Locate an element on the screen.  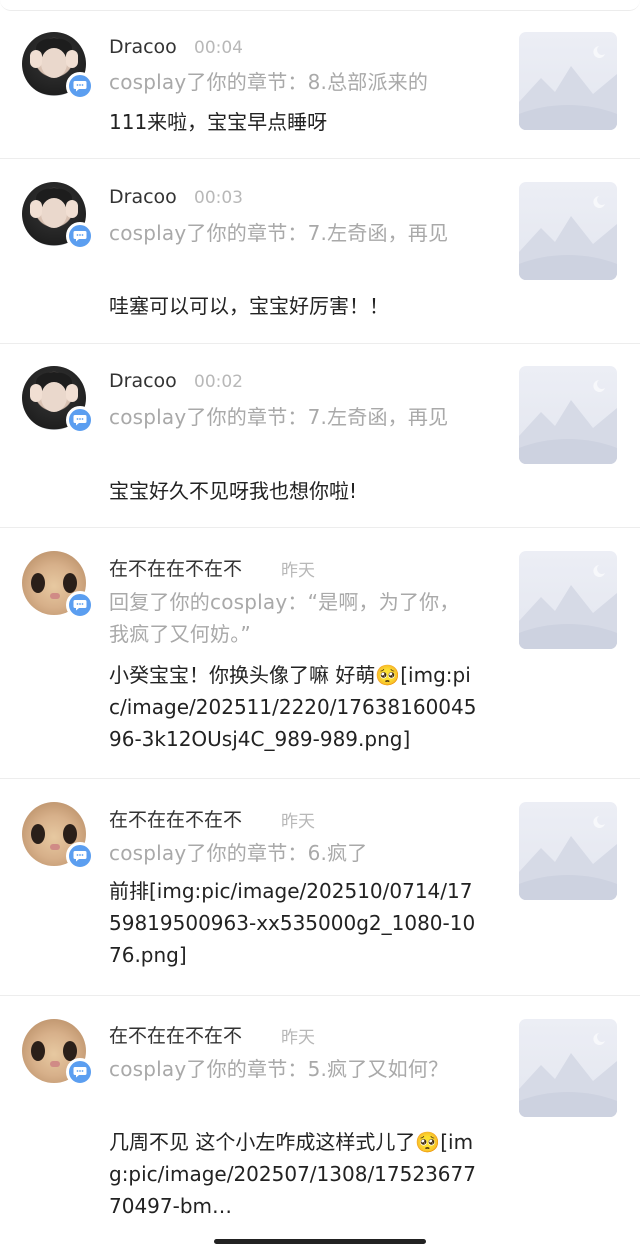
timestamp: 00:04 is located at coordinates (218, 48).